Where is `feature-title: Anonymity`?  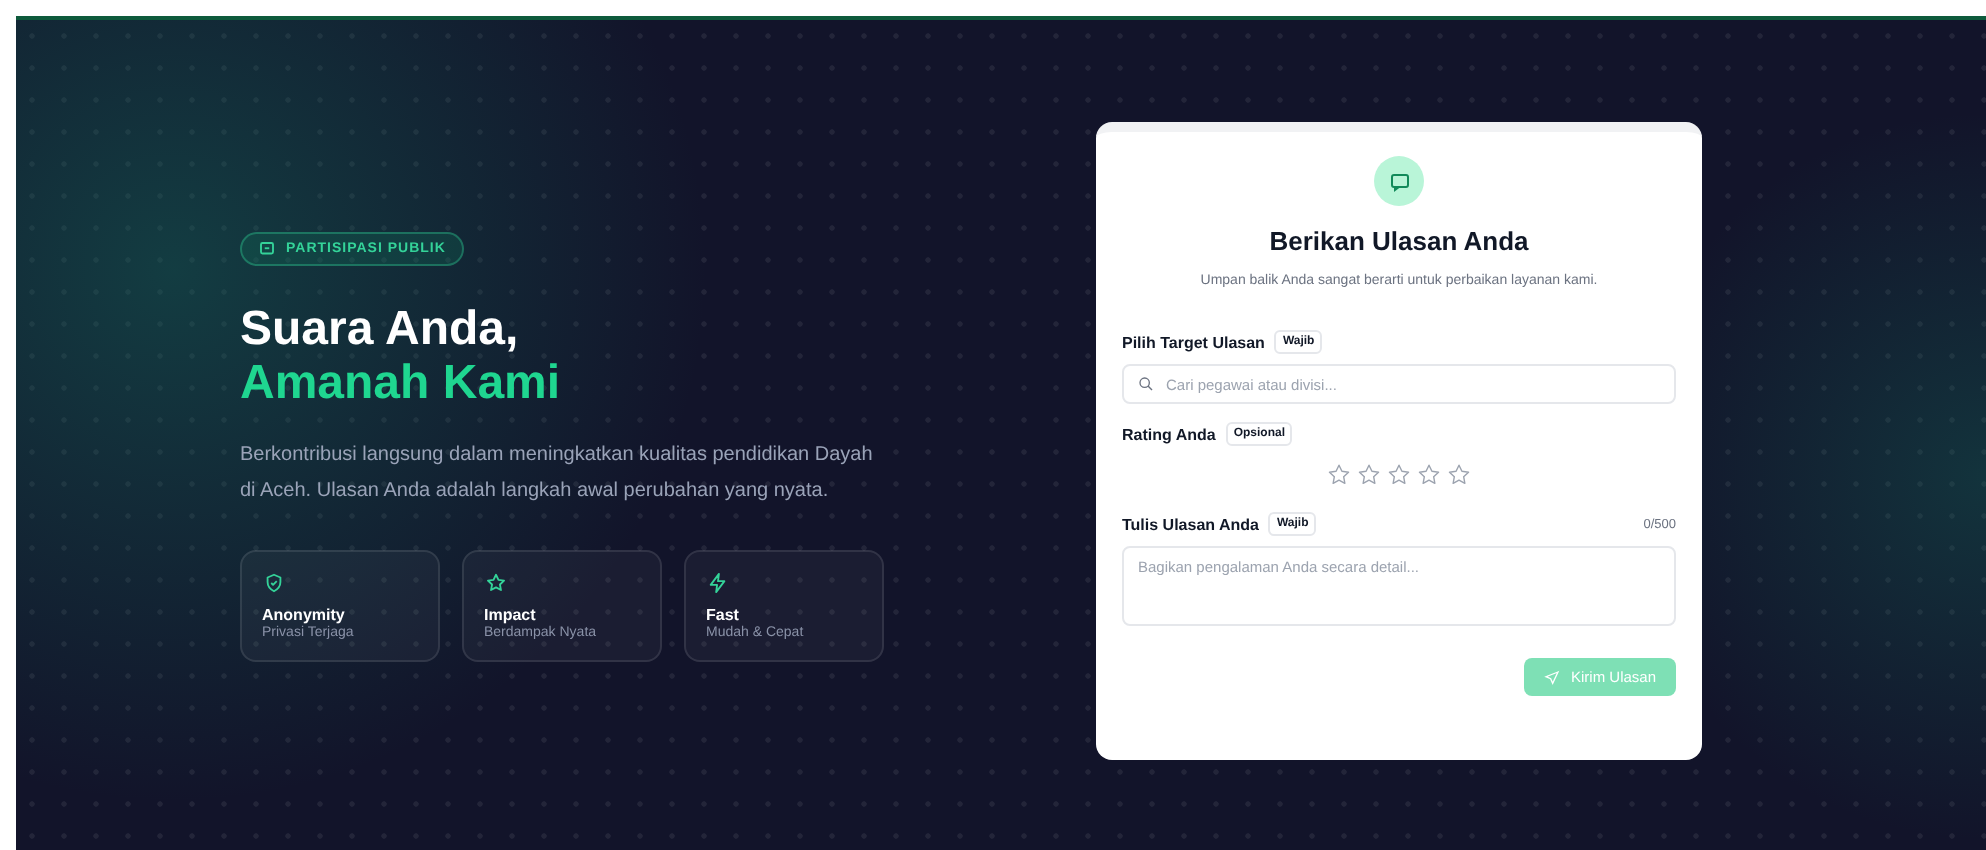
feature-title: Anonymity is located at coordinates (304, 615).